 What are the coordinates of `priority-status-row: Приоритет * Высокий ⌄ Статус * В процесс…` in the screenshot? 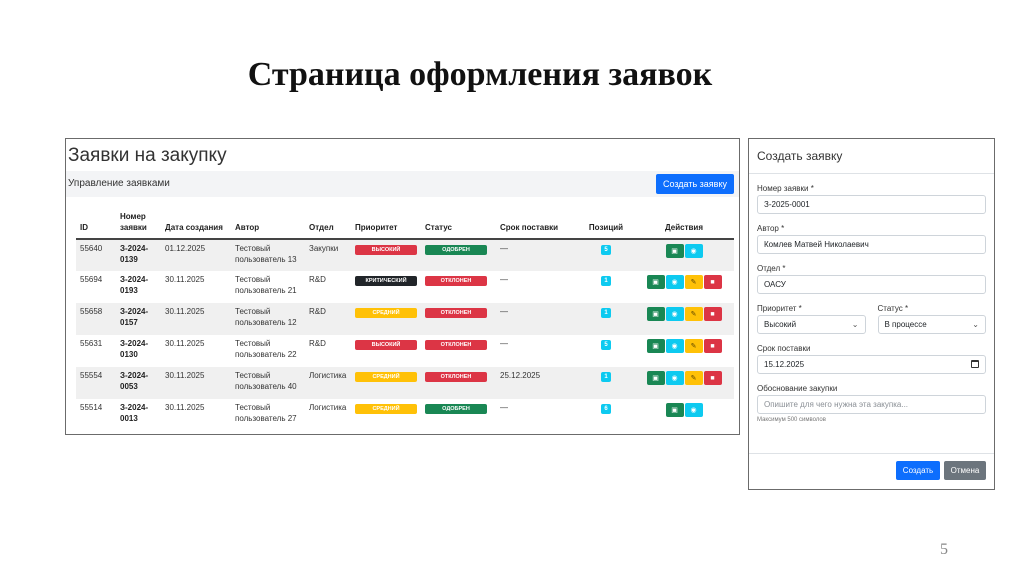 It's located at (871, 314).